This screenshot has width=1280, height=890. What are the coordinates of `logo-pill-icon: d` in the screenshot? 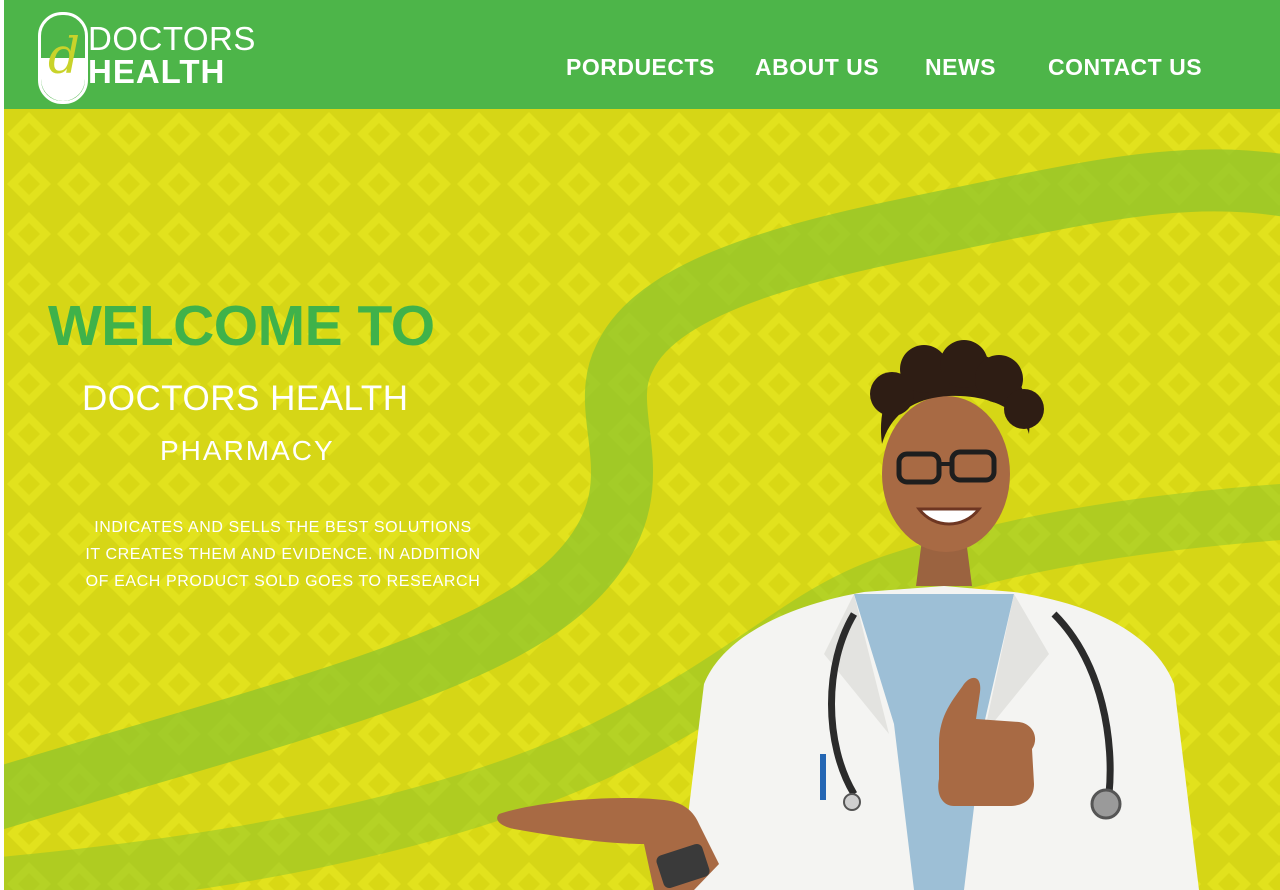 It's located at (63, 58).